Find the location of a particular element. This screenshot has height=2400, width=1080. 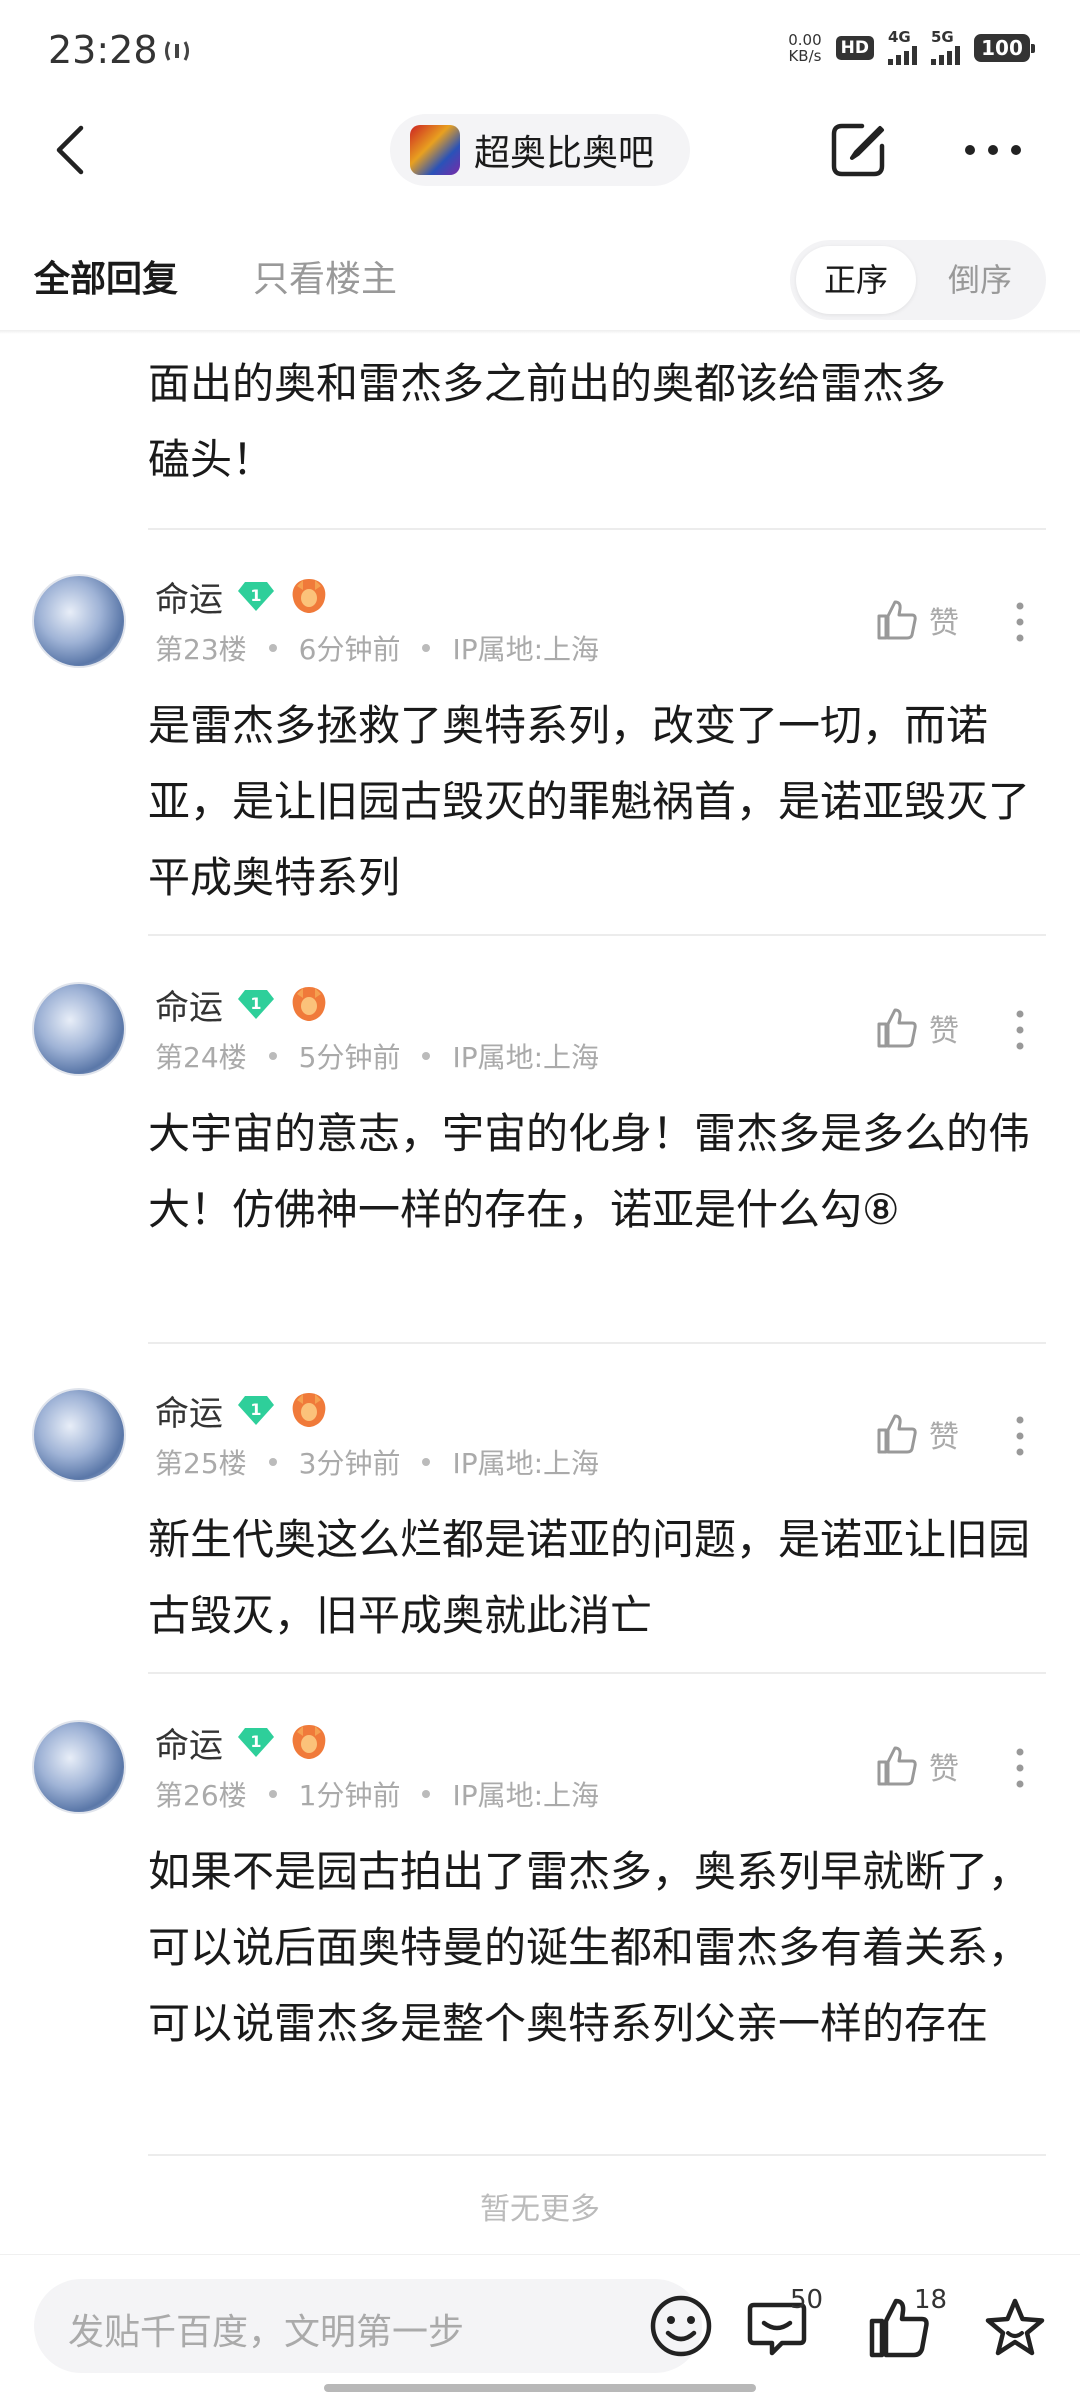

reply-time: 5分钟前 is located at coordinates (349, 1057).